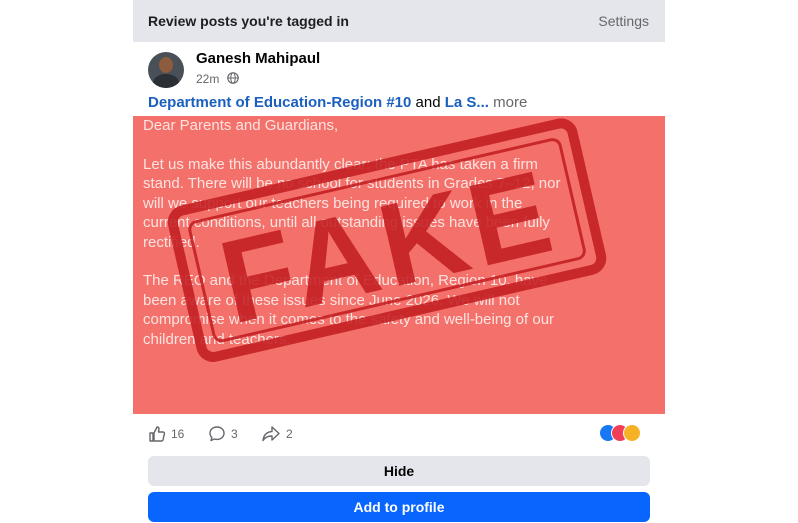  What do you see at coordinates (271, 434) in the screenshot?
I see `share-icon` at bounding box center [271, 434].